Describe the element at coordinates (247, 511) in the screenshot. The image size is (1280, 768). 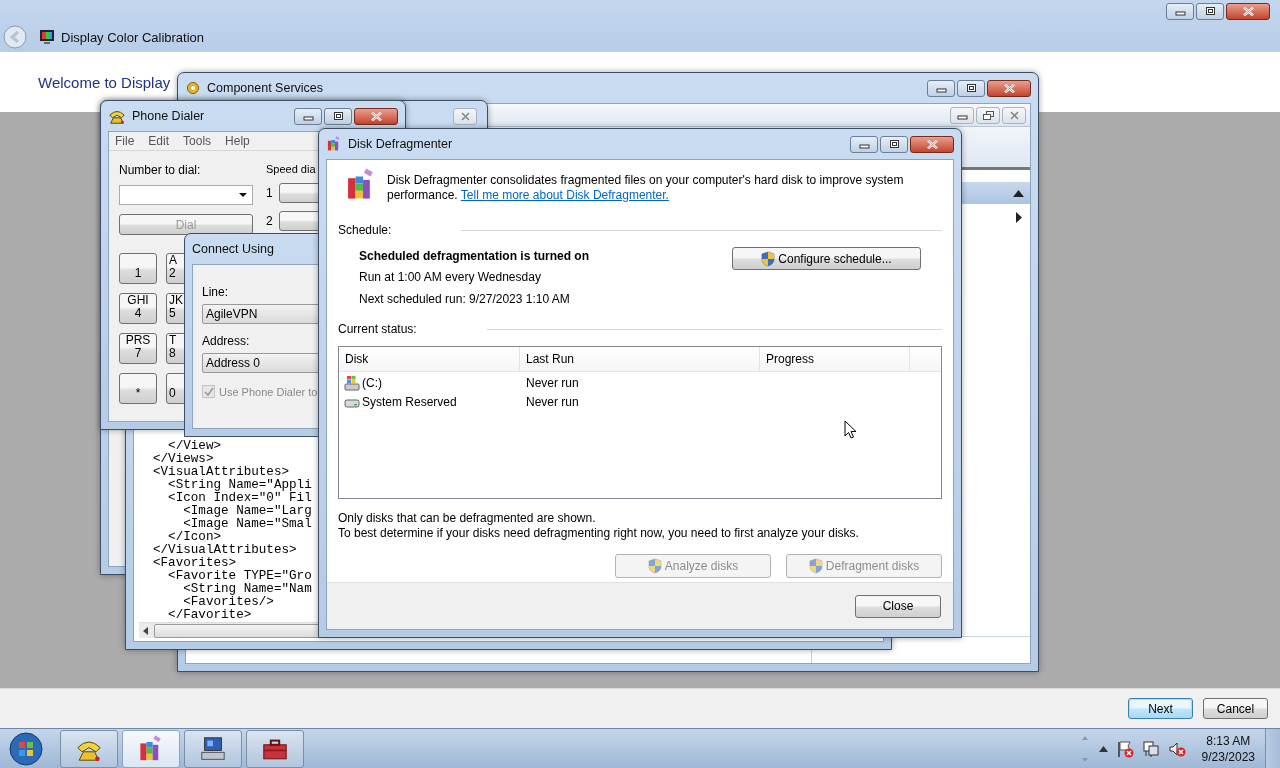
I see `code-line: <Image Name="Larg` at that location.